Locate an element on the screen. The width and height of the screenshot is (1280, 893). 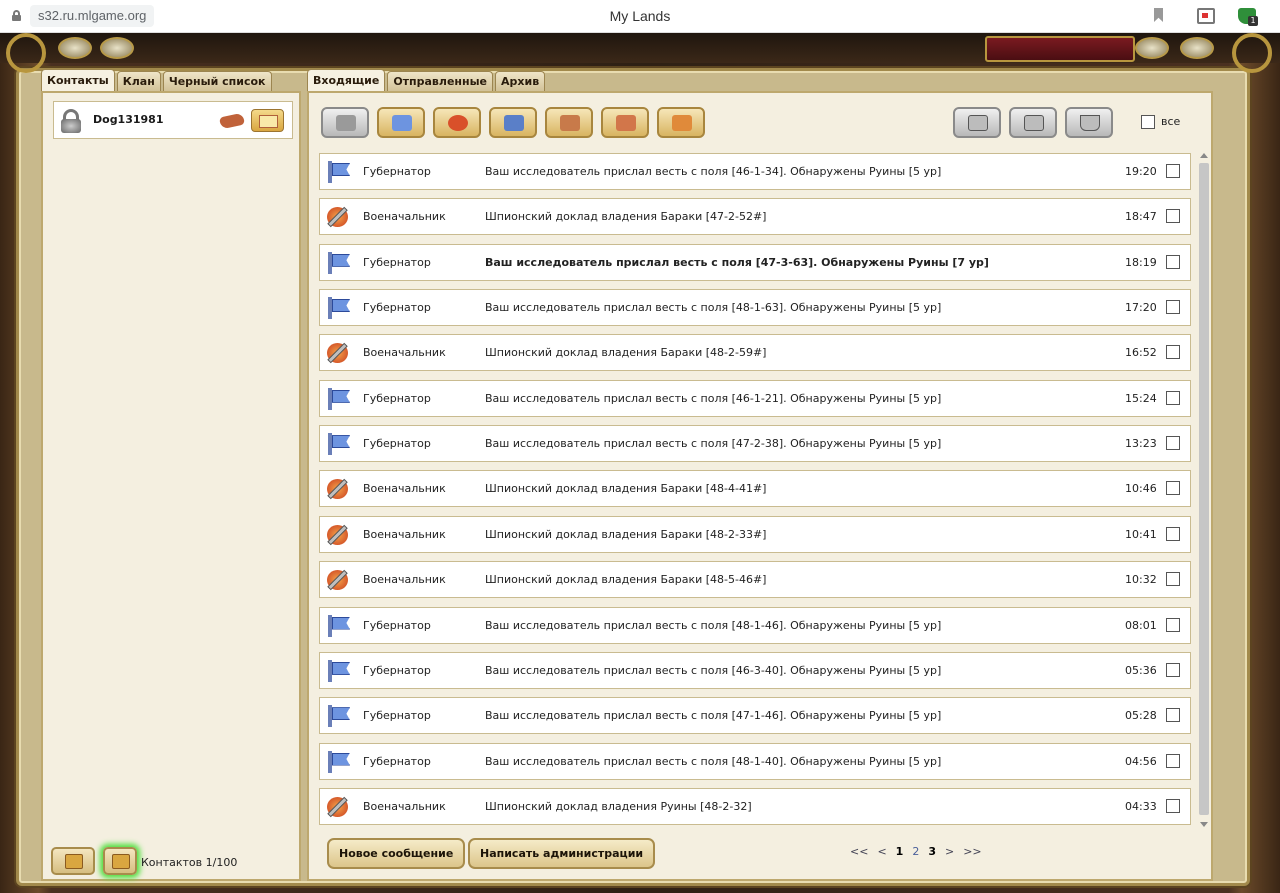
page-1: 1 is located at coordinates (900, 851).